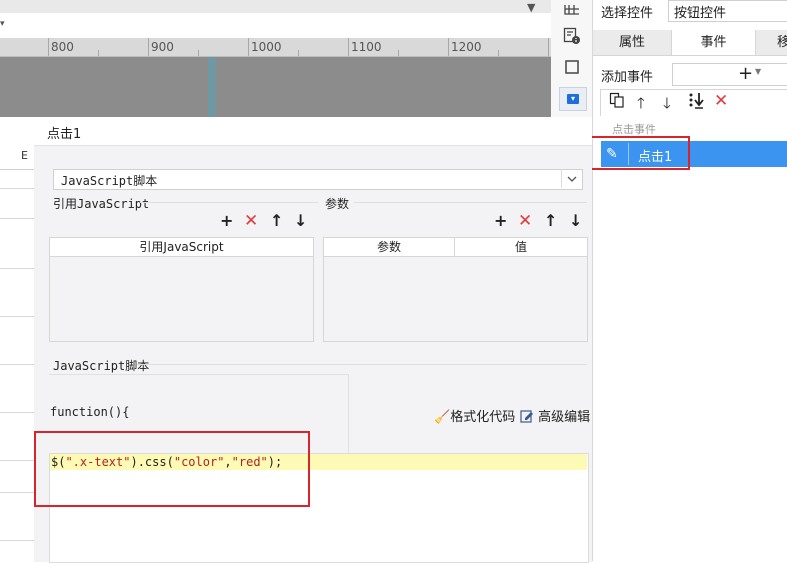 The width and height of the screenshot is (787, 563). I want to click on ref-js-section-label: 引用JavaScript, so click(101, 204).